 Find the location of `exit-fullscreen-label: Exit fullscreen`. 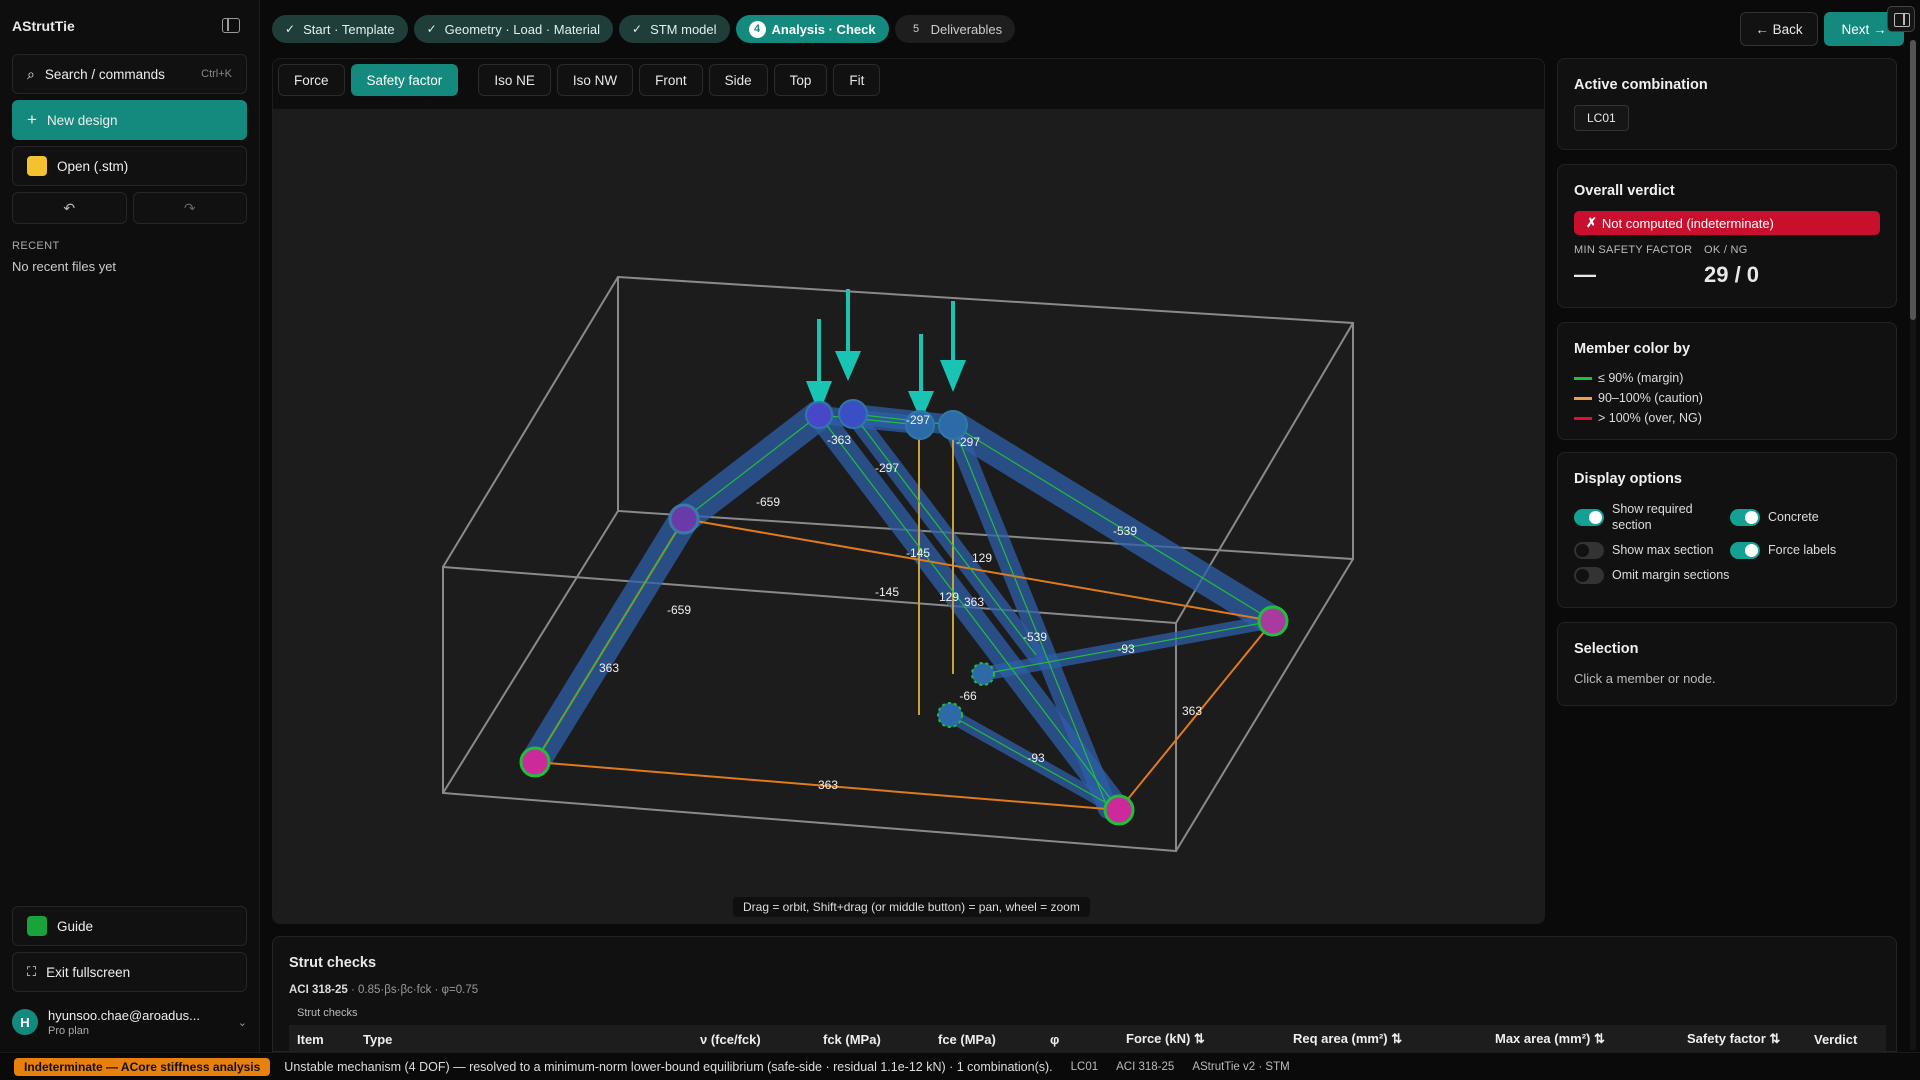

exit-fullscreen-label: Exit fullscreen is located at coordinates (88, 972).